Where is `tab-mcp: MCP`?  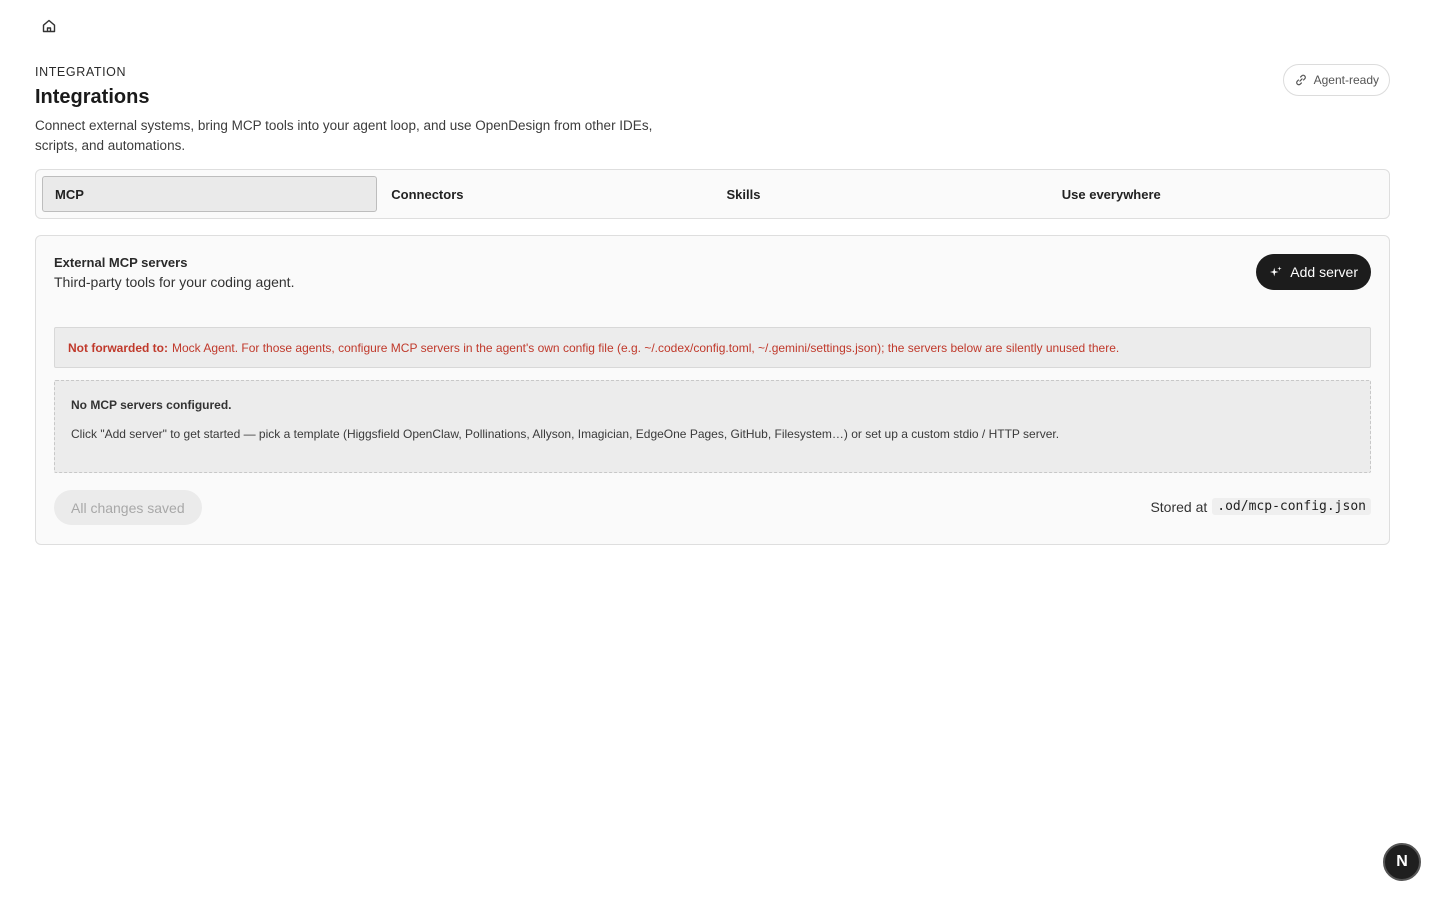
tab-mcp: MCP is located at coordinates (210, 194).